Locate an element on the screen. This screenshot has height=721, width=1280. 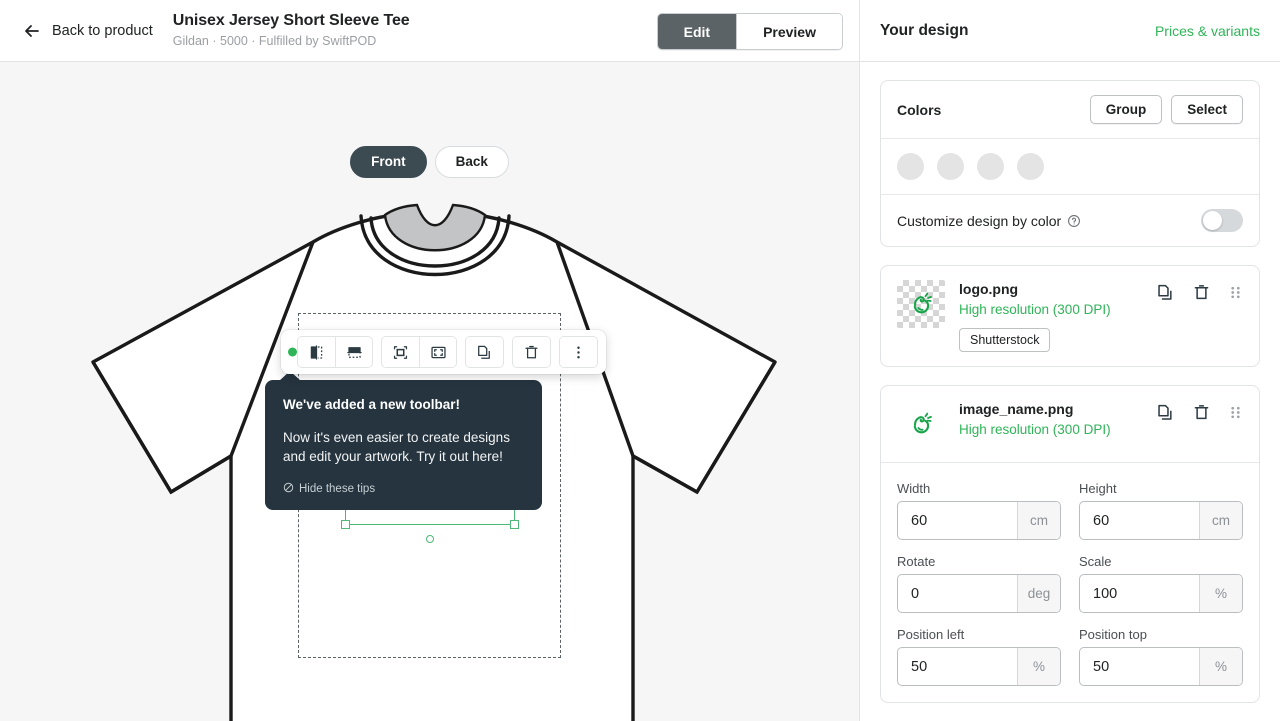
artwork-toolbar is located at coordinates (443, 352).